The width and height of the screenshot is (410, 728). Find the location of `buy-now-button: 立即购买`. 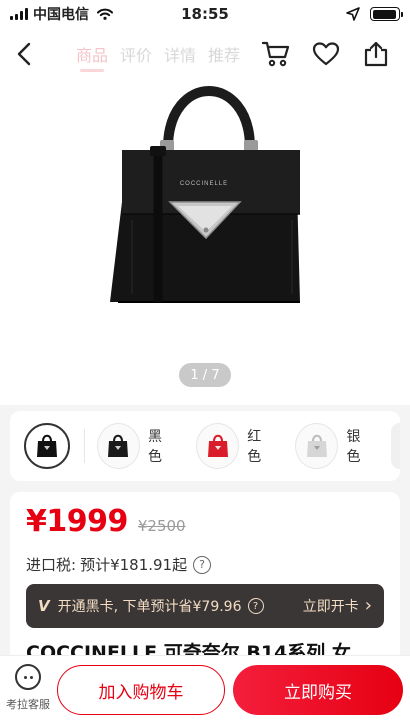

buy-now-button: 立即购买 is located at coordinates (318, 690).